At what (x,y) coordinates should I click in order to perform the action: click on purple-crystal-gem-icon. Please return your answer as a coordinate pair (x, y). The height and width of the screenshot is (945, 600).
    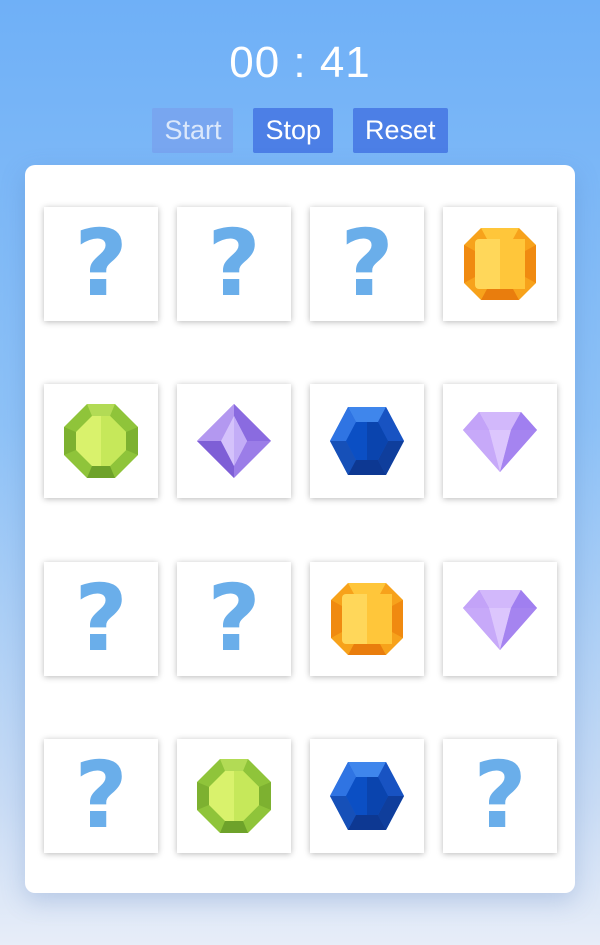
    Looking at the image, I should click on (234, 441).